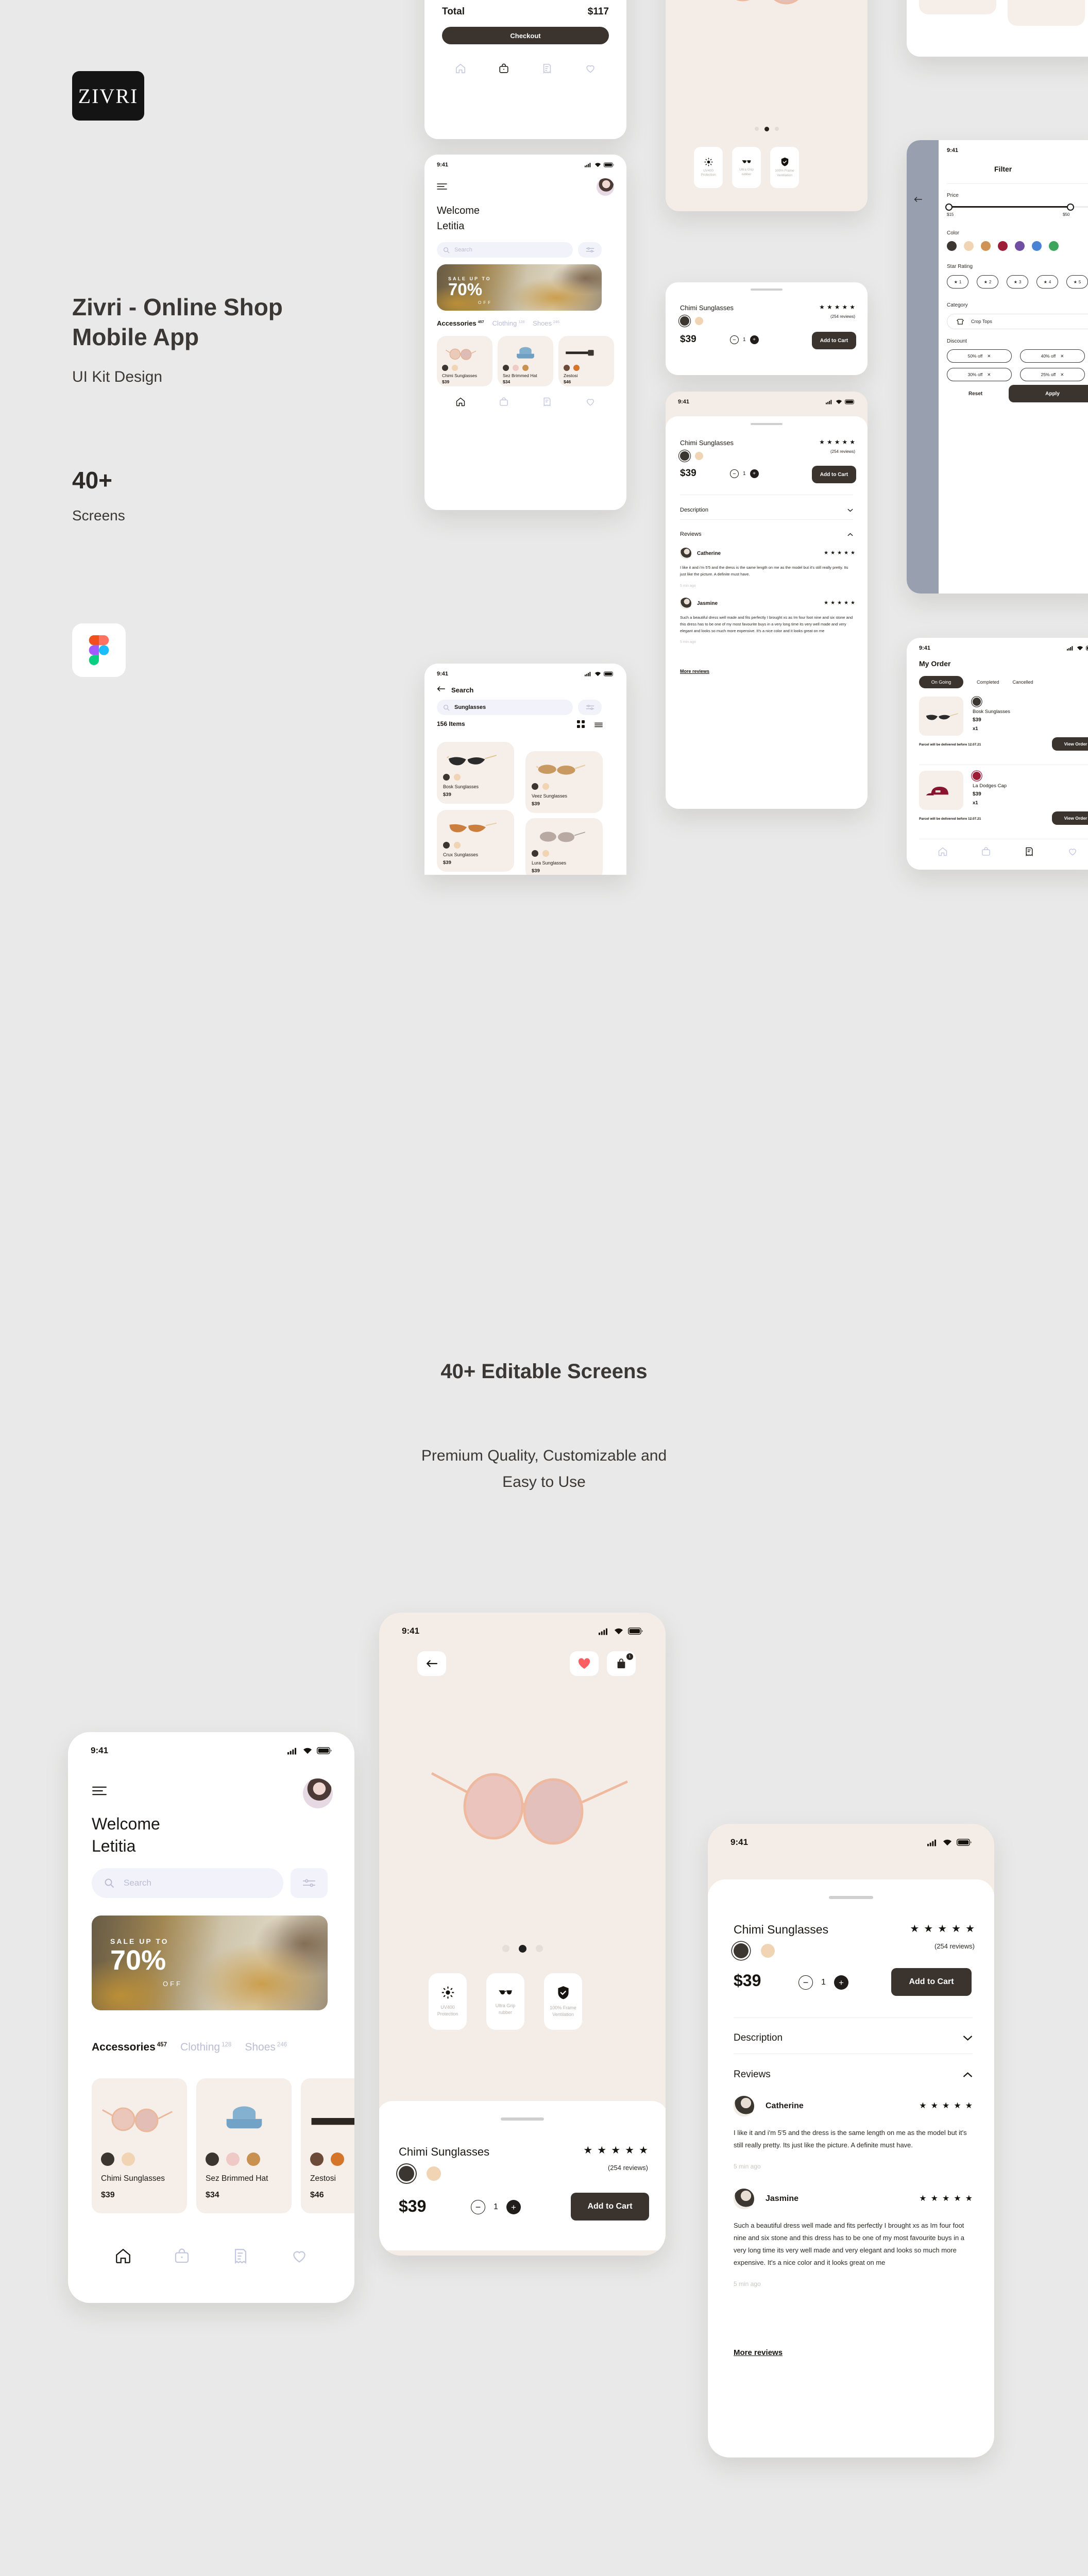 The width and height of the screenshot is (1088, 2576). I want to click on tab-cancelled: Cancelled, so click(1023, 682).